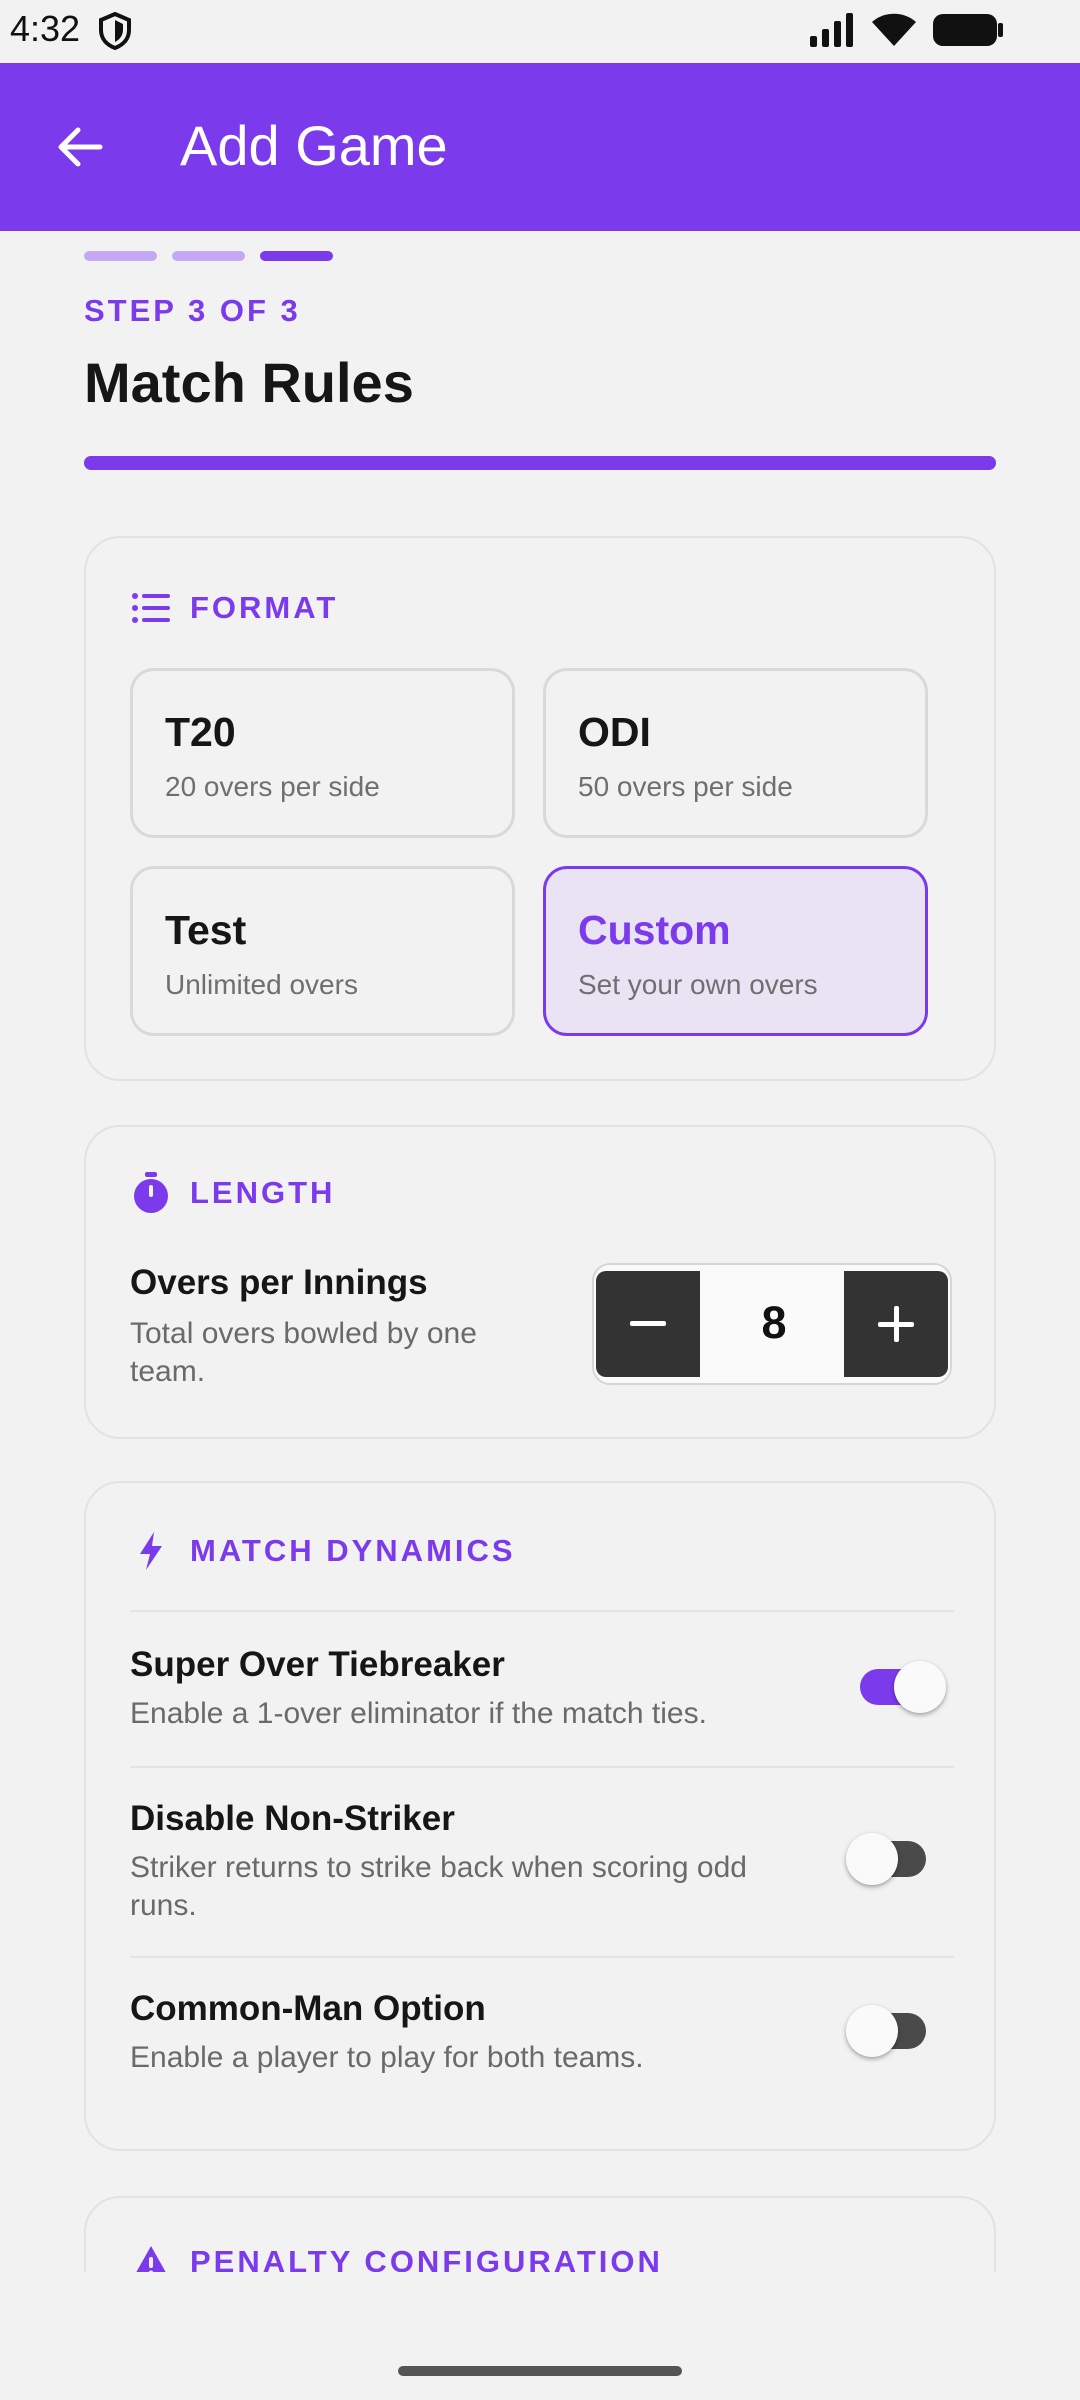 This screenshot has width=1080, height=2400. What do you see at coordinates (151, 1551) in the screenshot?
I see `bolt-icon` at bounding box center [151, 1551].